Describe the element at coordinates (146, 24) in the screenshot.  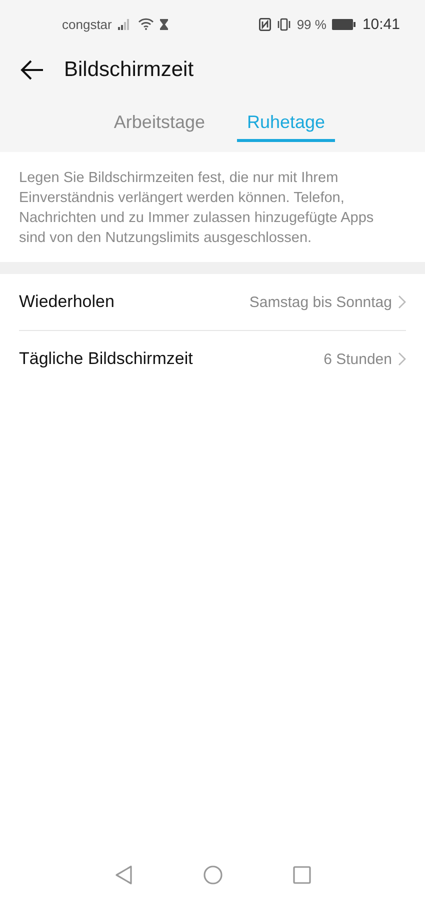
I see `wifi-icon` at that location.